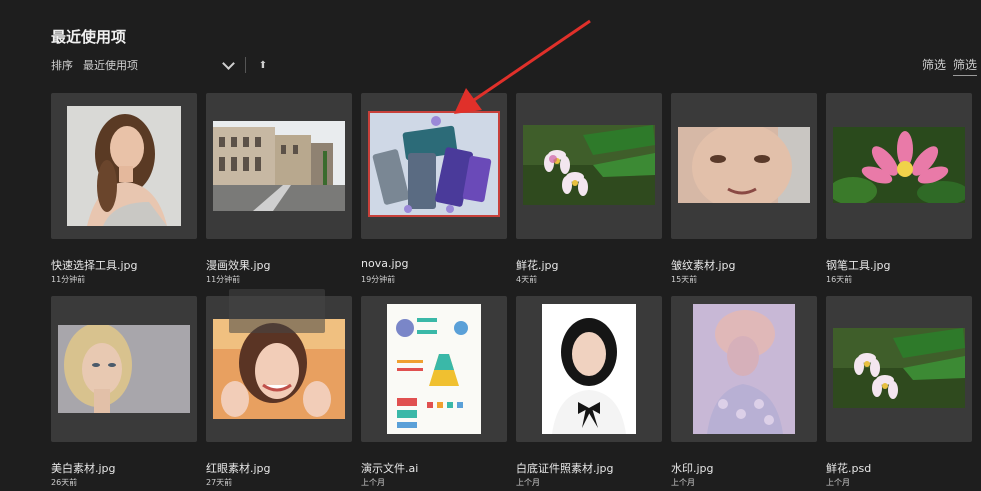  I want to click on infographic-thumbnail, so click(434, 369).